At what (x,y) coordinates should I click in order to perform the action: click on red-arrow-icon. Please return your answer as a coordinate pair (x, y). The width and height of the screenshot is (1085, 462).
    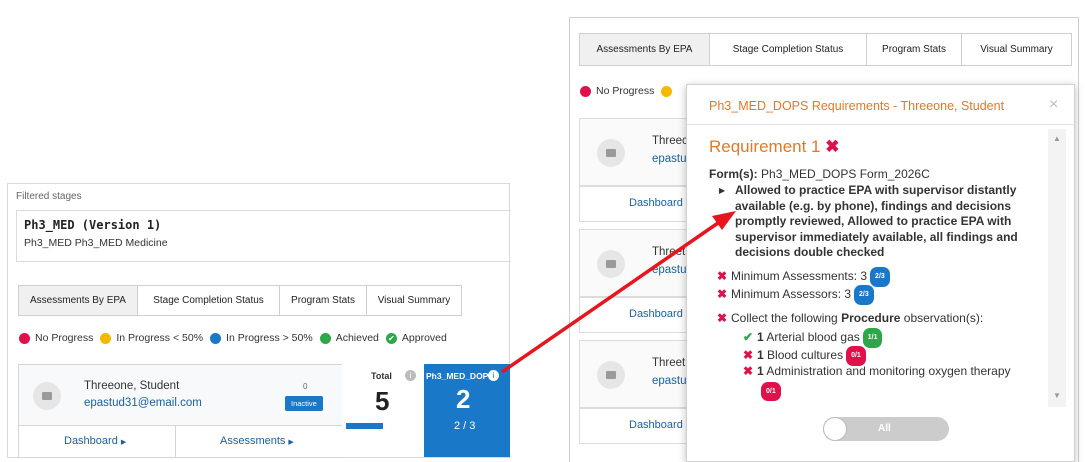
    Looking at the image, I should click on (618, 292).